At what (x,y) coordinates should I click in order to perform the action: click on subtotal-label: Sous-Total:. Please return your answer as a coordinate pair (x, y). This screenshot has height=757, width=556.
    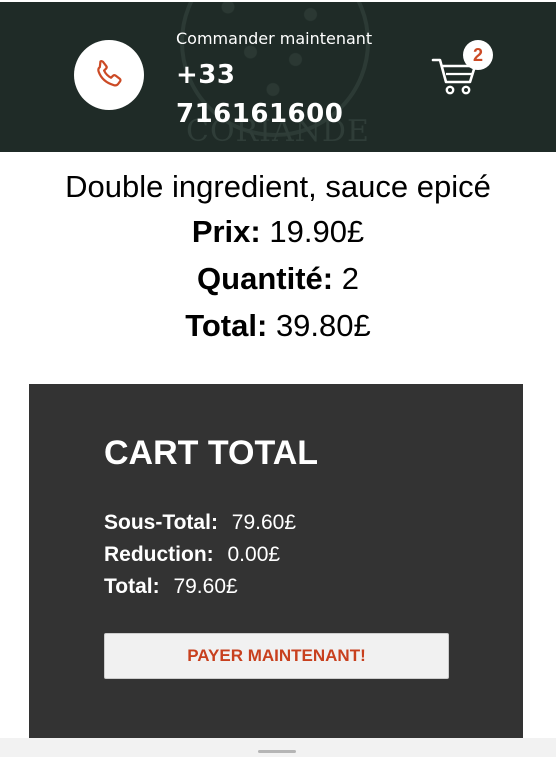
    Looking at the image, I should click on (161, 522).